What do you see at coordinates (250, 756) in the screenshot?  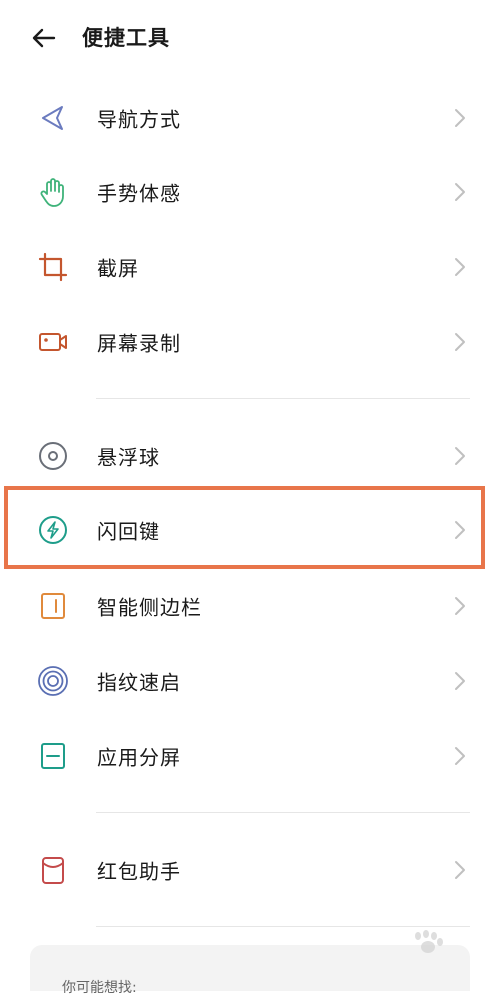 I see `list-item-split-screen: 应用分屏` at bounding box center [250, 756].